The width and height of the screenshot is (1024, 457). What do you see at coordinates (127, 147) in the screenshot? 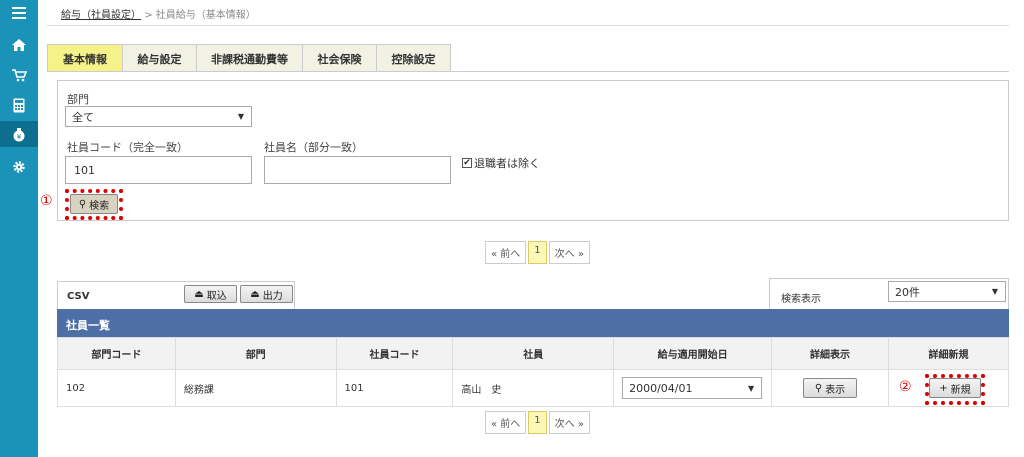
I see `emp-code-label: 社員コード（完全一致）` at bounding box center [127, 147].